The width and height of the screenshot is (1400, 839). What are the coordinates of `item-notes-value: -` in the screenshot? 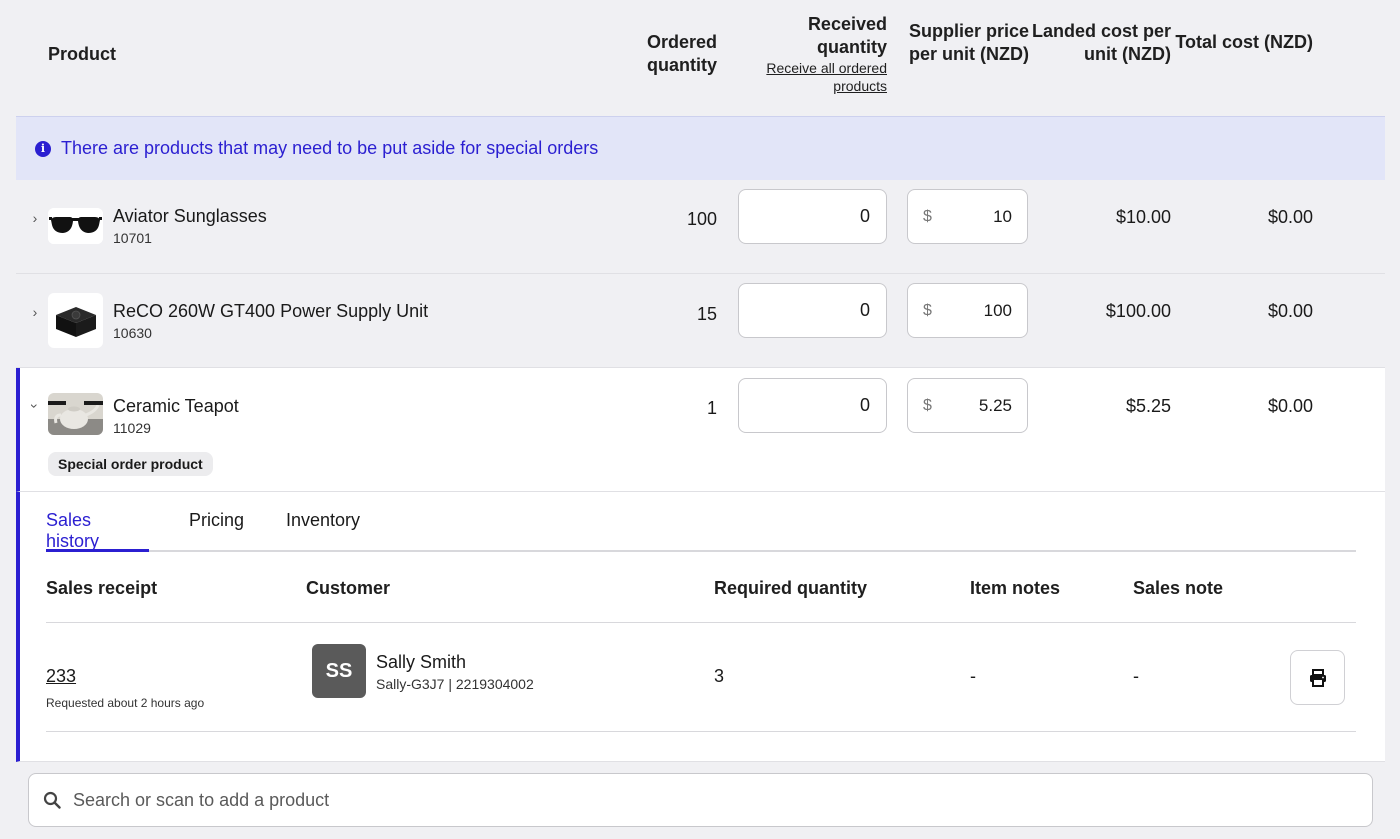 It's located at (973, 676).